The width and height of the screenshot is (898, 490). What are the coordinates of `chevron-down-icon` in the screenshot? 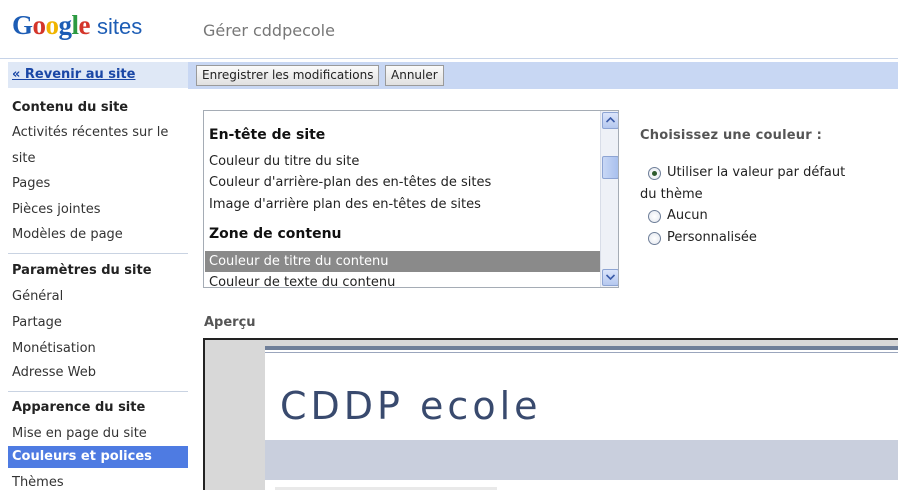 It's located at (610, 277).